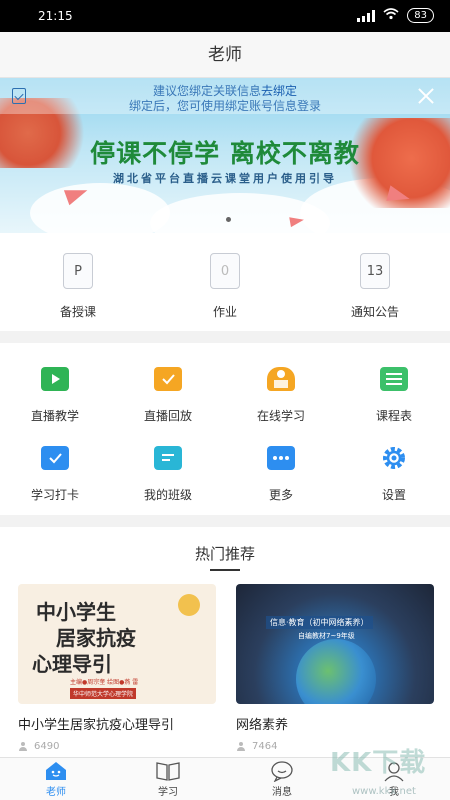  I want to click on tab-label: 学习, so click(168, 792).